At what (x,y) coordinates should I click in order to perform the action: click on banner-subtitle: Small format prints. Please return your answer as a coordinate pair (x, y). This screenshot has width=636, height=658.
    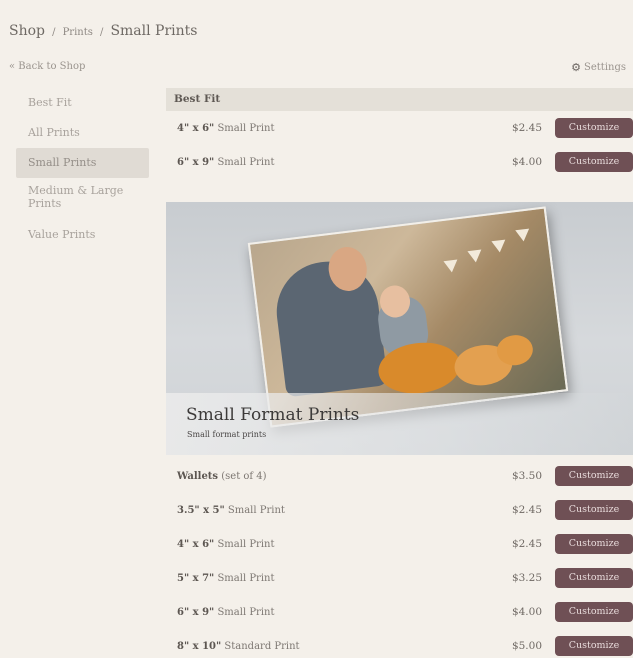
    Looking at the image, I should click on (227, 434).